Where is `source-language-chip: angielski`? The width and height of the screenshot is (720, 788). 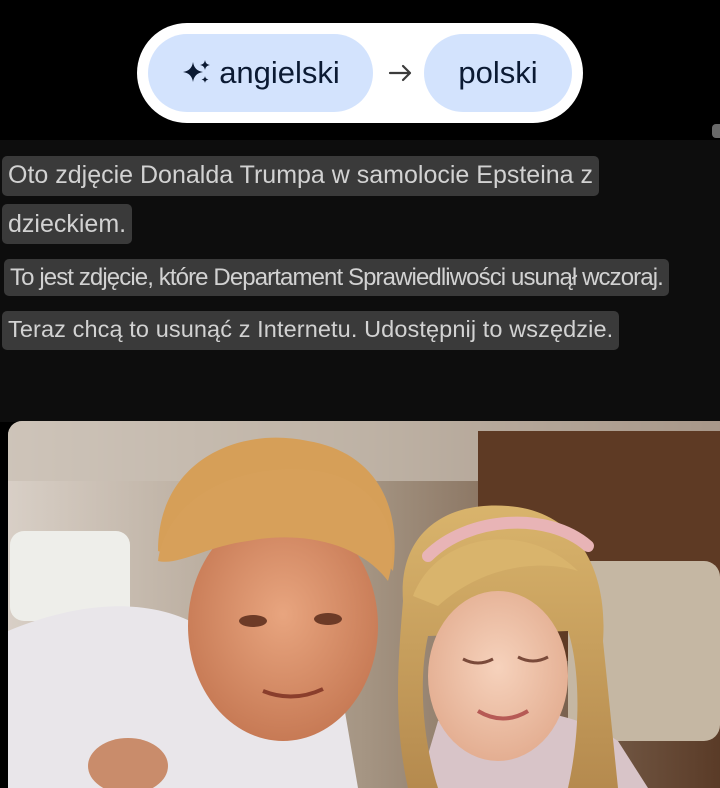
source-language-chip: angielski is located at coordinates (260, 73).